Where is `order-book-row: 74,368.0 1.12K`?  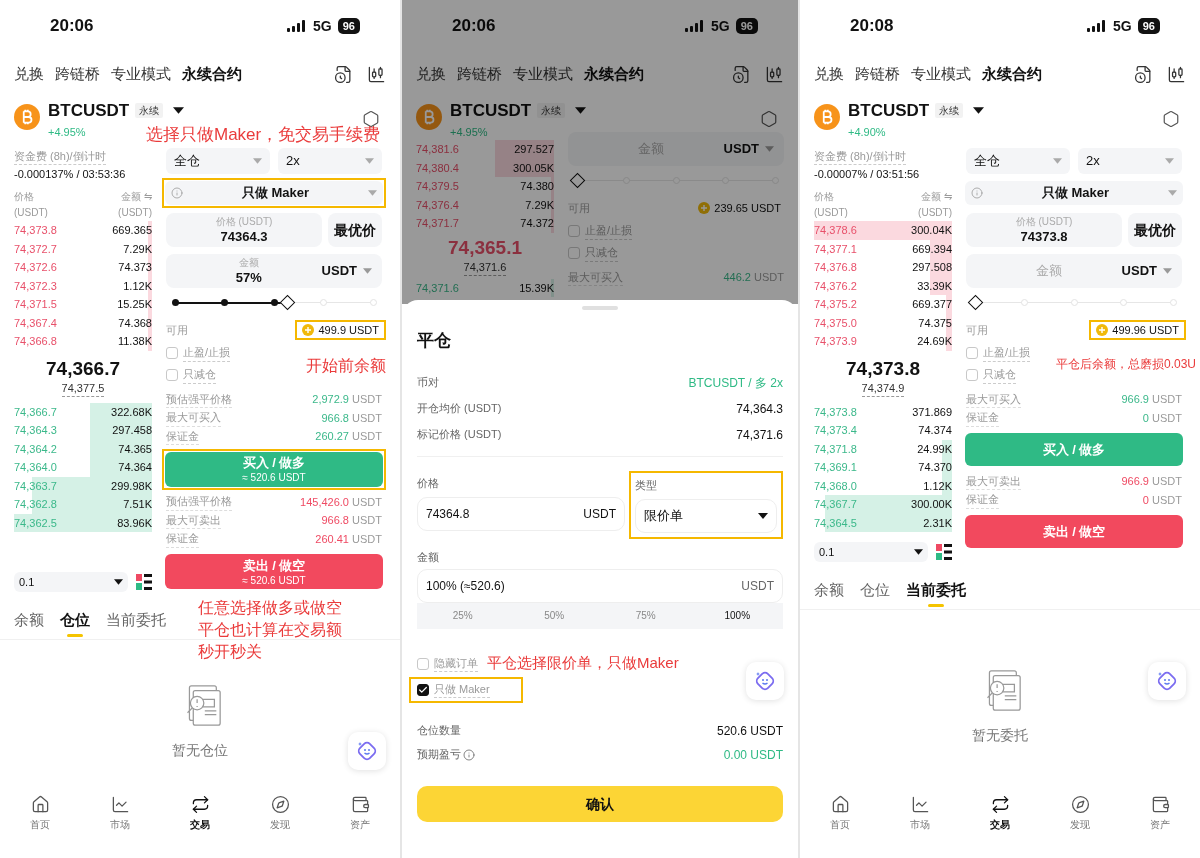 order-book-row: 74,368.0 1.12K is located at coordinates (883, 485).